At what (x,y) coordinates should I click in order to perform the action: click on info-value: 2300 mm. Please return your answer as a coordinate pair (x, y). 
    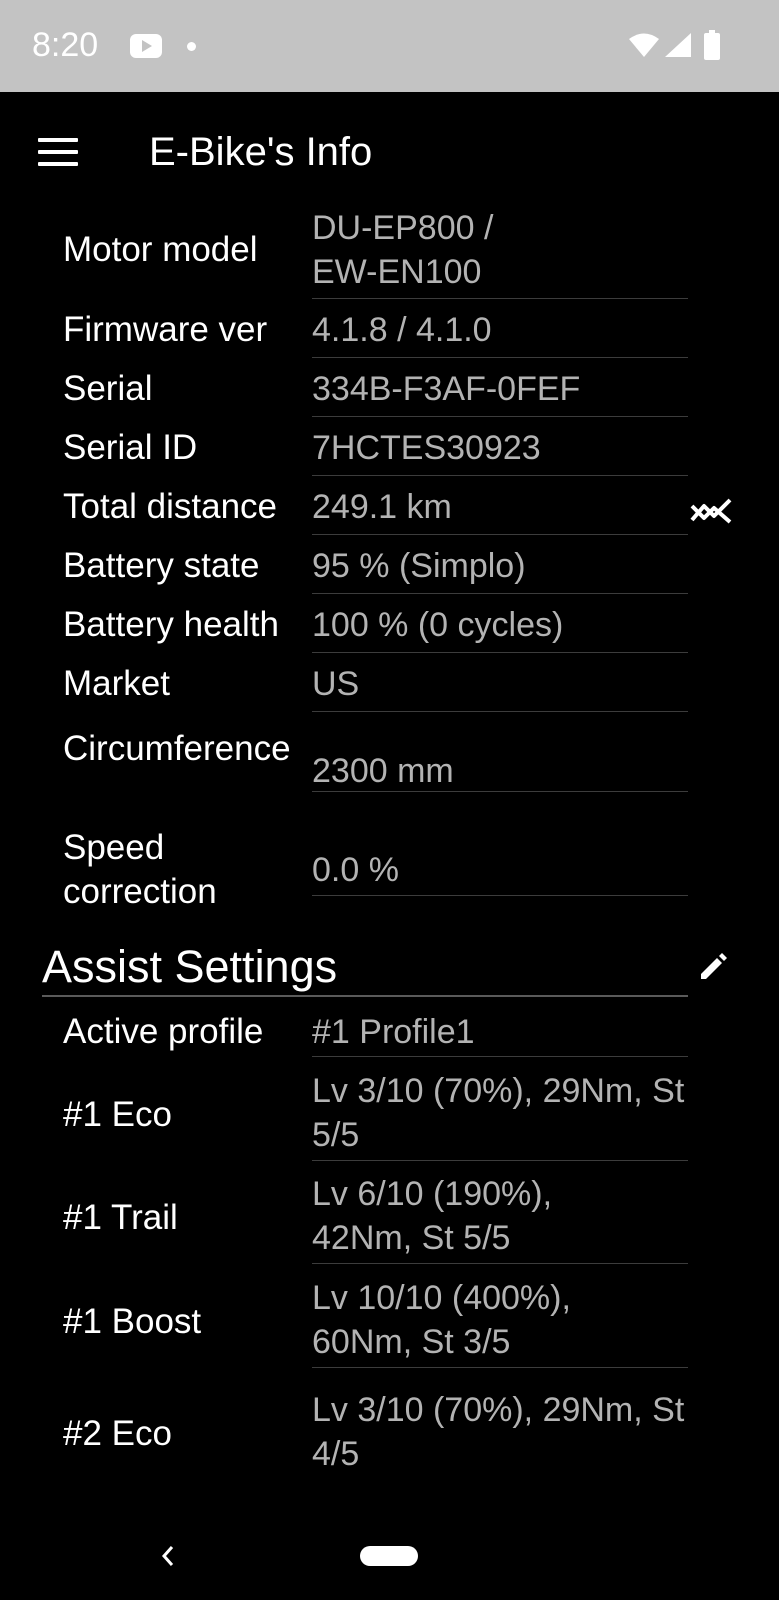
    Looking at the image, I should click on (383, 771).